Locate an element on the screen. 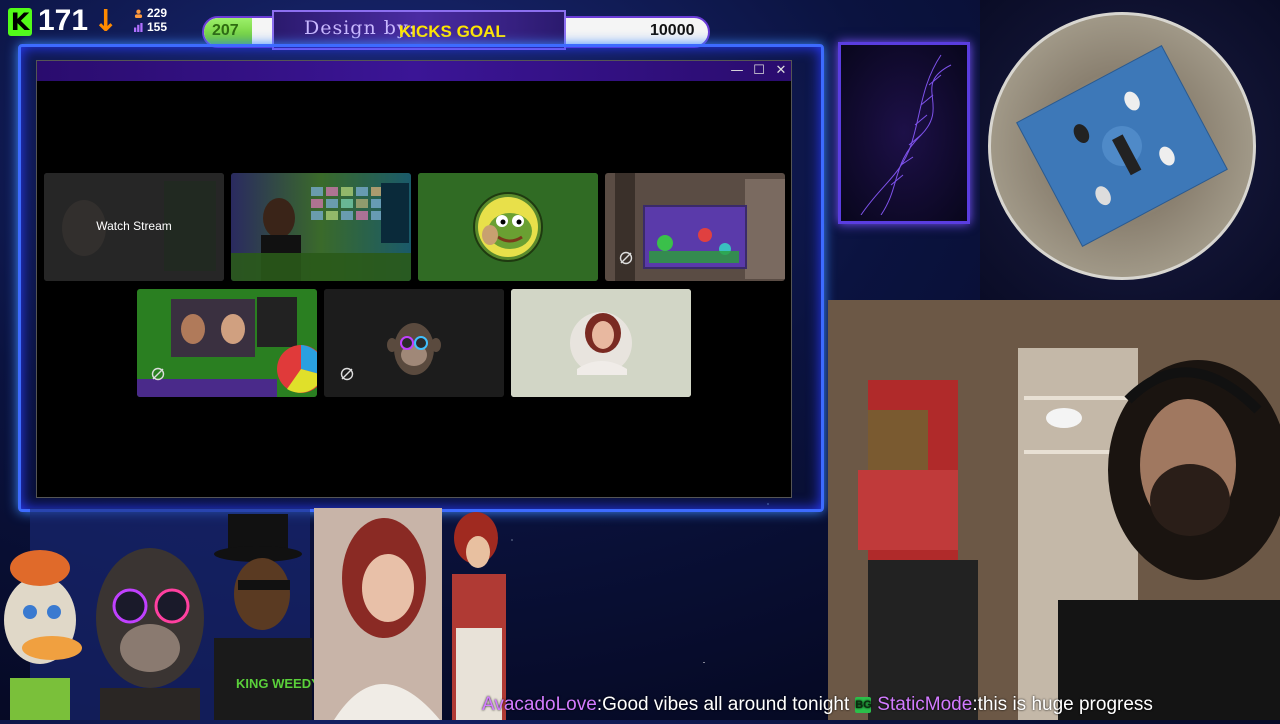  samurai-avatar is located at coordinates (479, 616).